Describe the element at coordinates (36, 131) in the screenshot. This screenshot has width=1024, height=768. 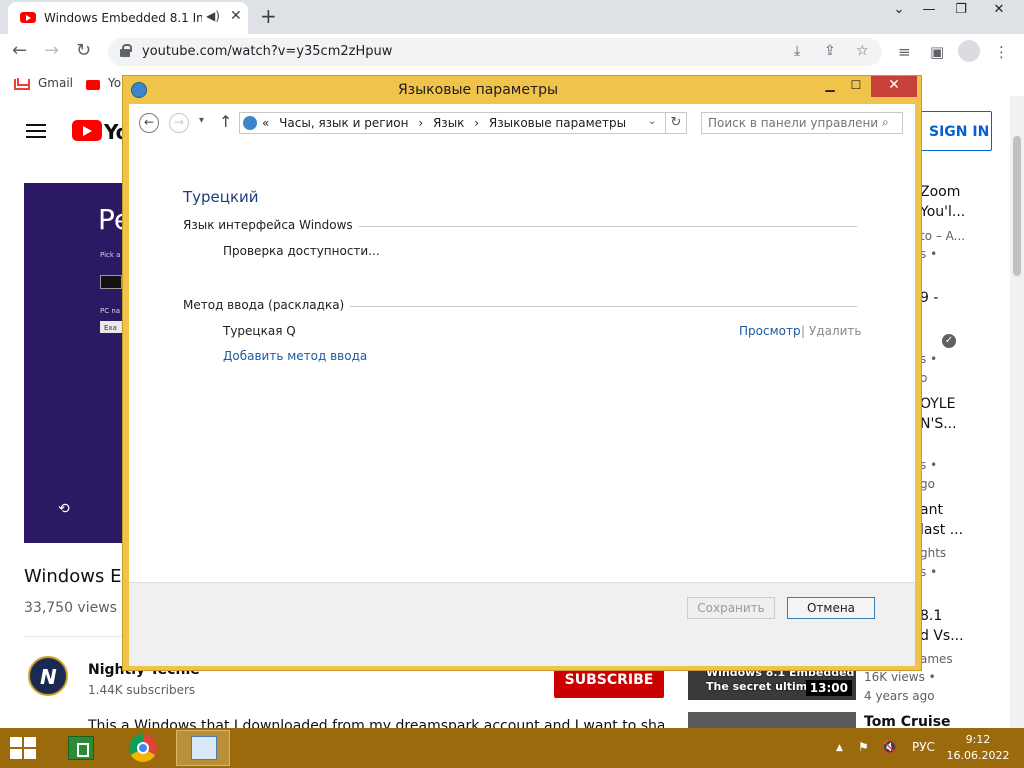
I see `hamburger-menu-icon` at that location.